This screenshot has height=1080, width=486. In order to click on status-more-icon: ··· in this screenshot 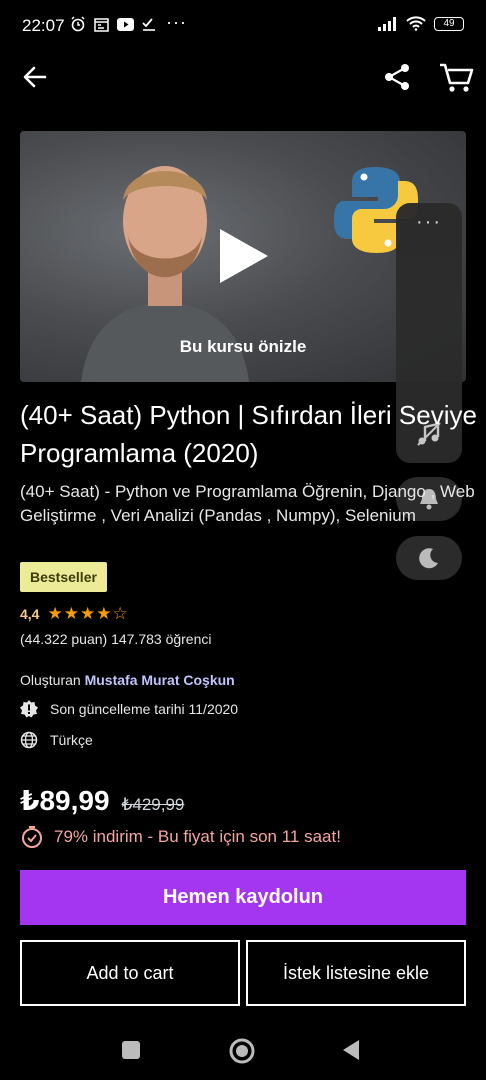, I will do `click(176, 22)`.